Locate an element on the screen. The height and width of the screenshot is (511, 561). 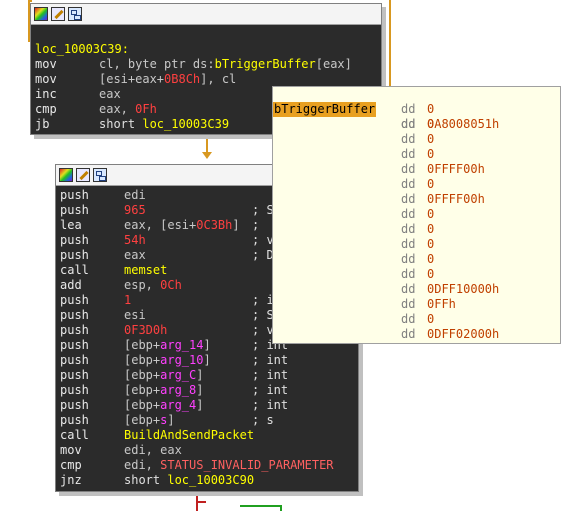
instruction-line: call BuildAndSendPacket is located at coordinates (209, 435).